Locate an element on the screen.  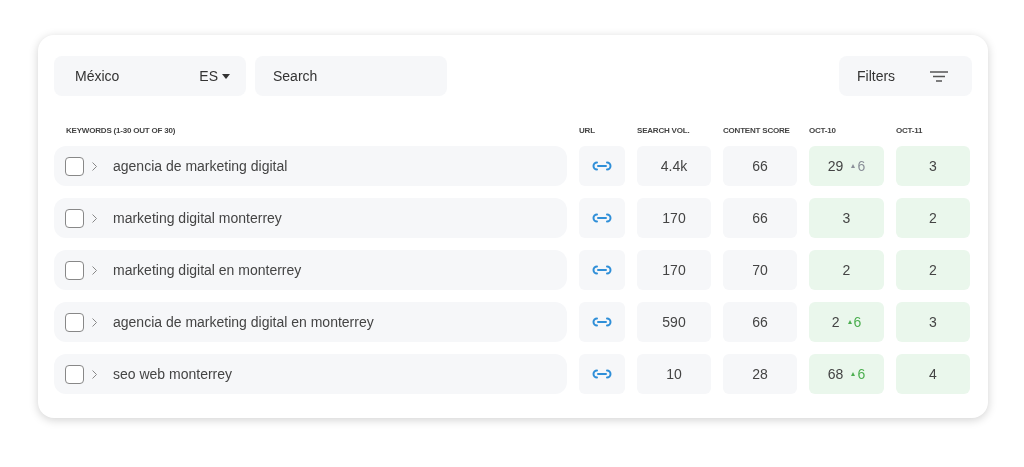
column-header: KEYWORDS (1-30 OUT OF 30) is located at coordinates (121, 130).